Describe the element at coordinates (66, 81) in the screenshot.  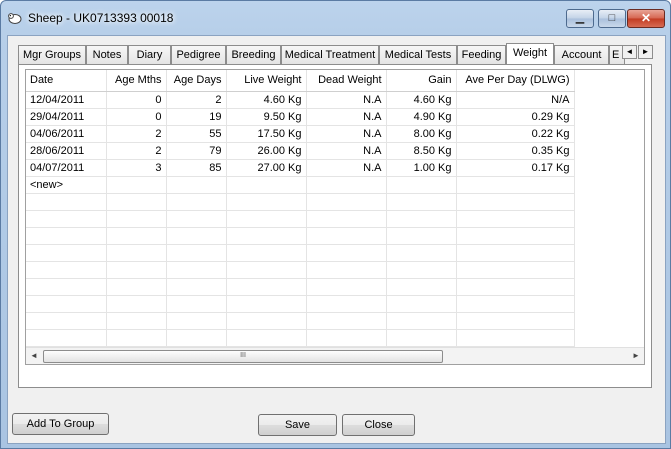
I see `col-header-date: Date` at that location.